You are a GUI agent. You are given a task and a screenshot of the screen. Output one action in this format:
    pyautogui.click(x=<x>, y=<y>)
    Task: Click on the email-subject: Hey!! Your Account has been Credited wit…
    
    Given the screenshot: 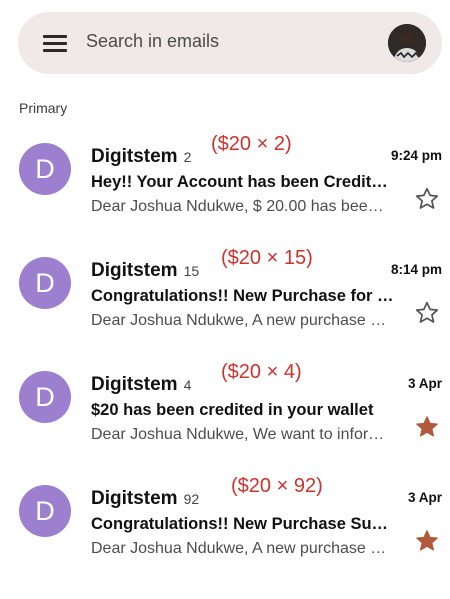 What is the action you would take?
    pyautogui.click(x=243, y=182)
    